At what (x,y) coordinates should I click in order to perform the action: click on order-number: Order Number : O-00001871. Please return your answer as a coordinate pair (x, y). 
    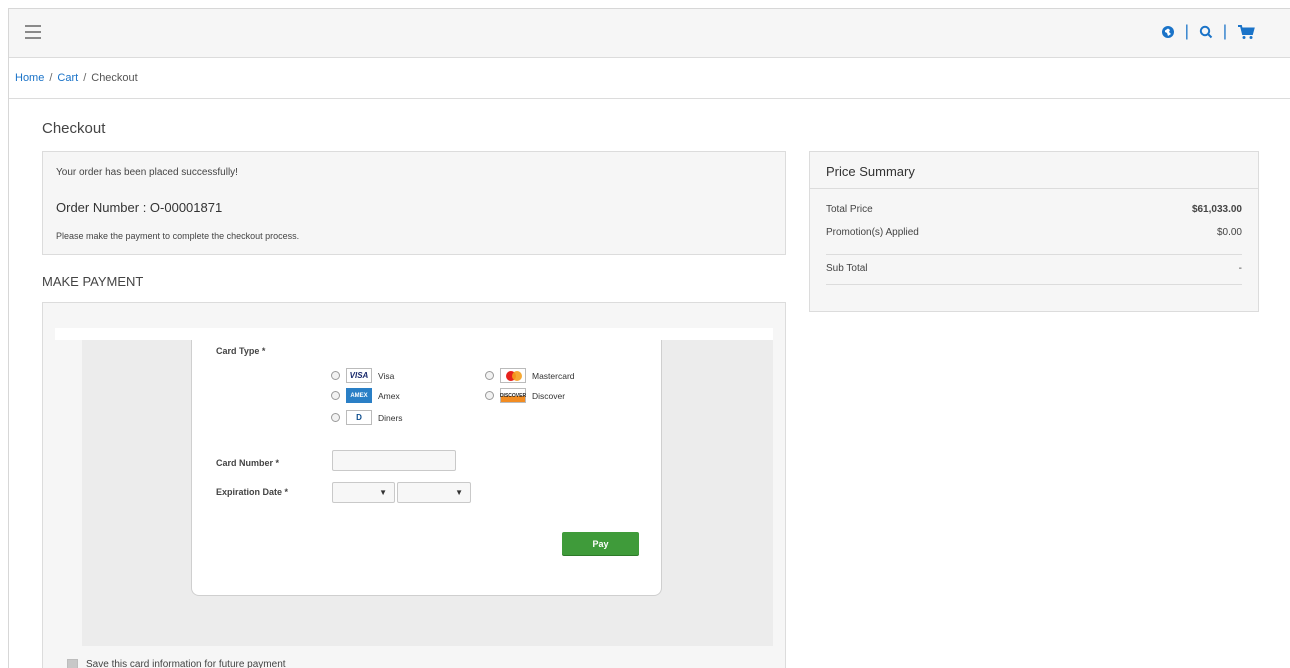
    Looking at the image, I should click on (139, 207).